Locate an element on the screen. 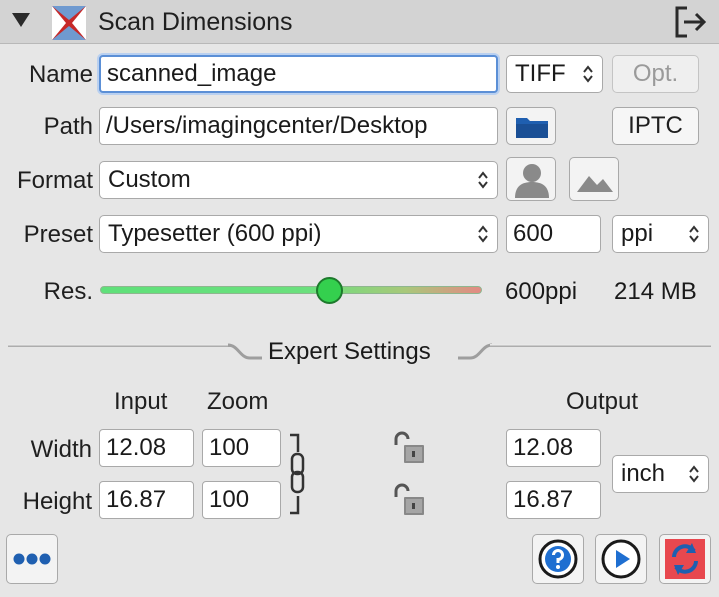  height-label: Height is located at coordinates (57, 501).